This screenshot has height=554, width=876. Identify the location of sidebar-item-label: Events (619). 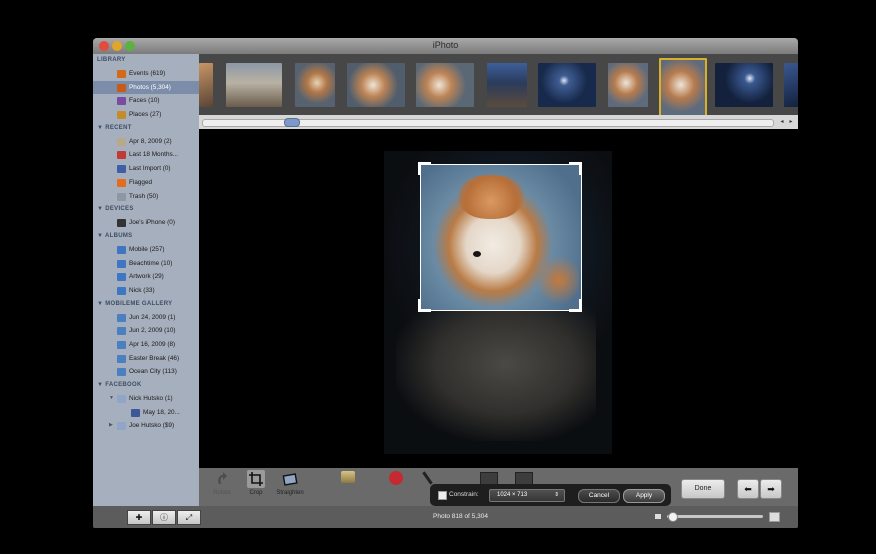
(147, 73).